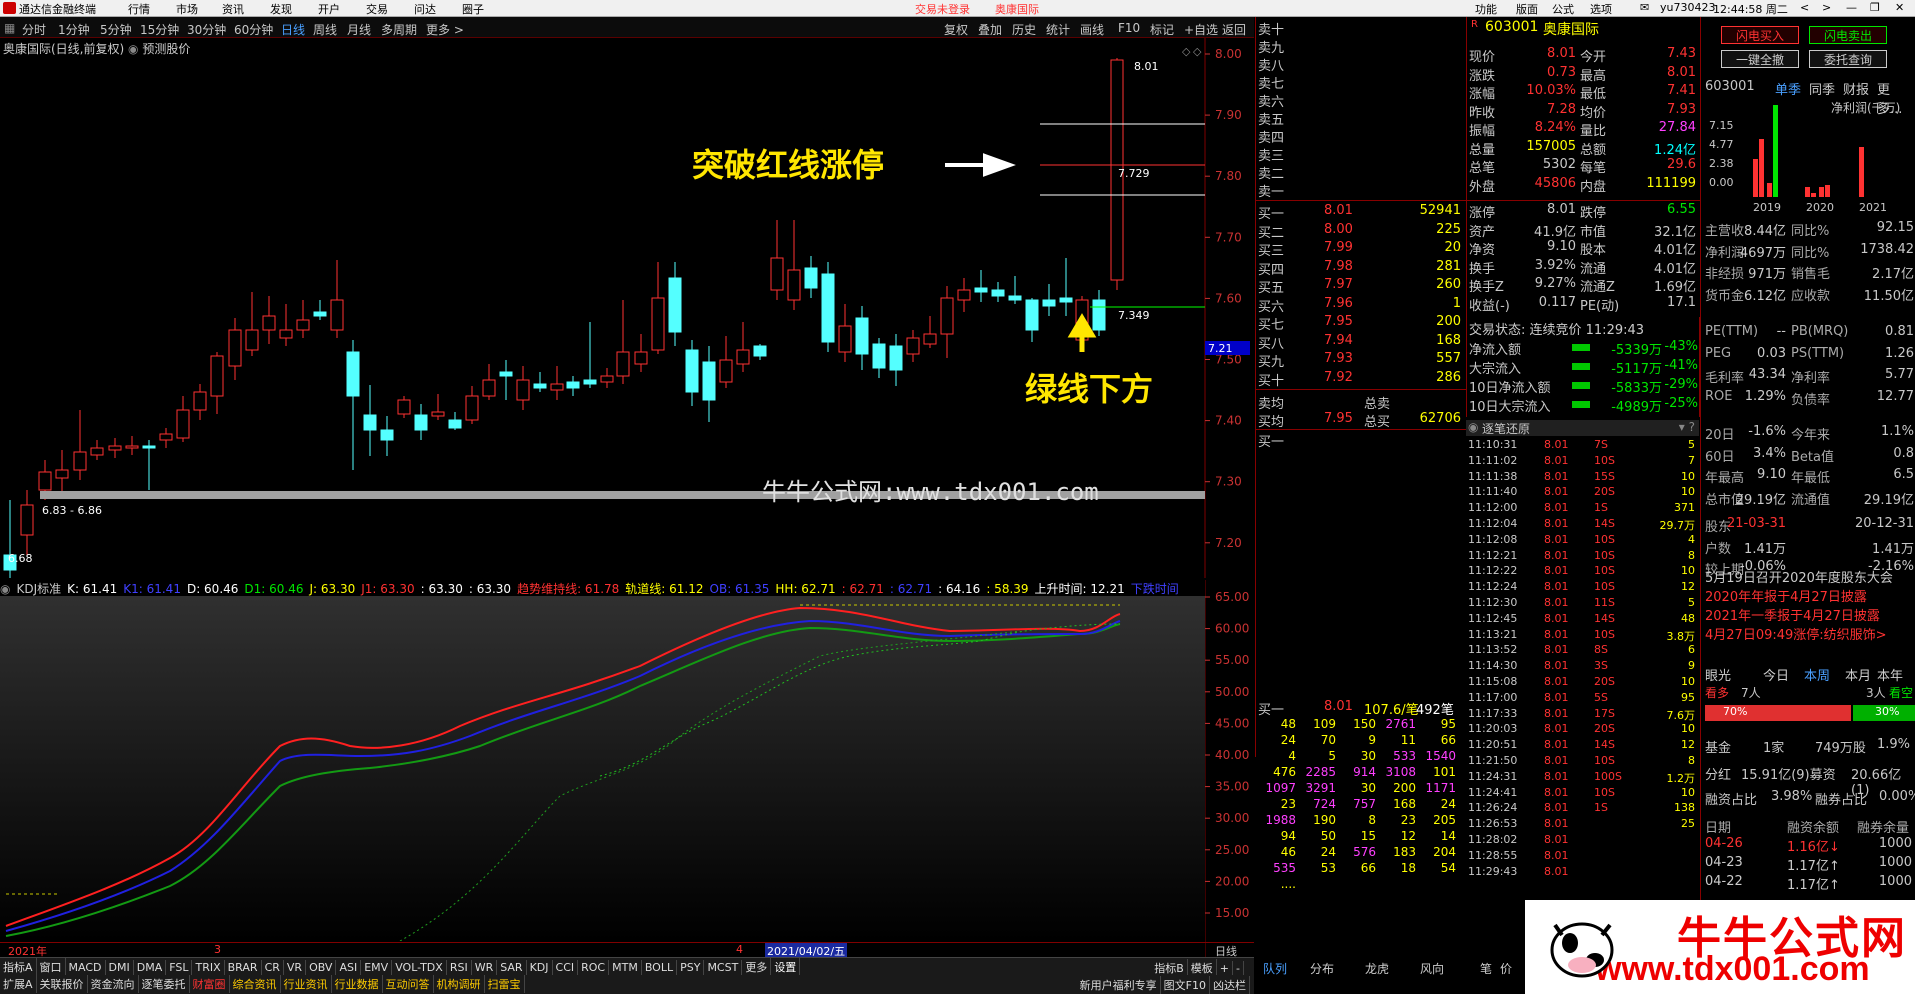 This screenshot has width=1915, height=994. What do you see at coordinates (293, 29) in the screenshot?
I see `period-daily: 日线` at bounding box center [293, 29].